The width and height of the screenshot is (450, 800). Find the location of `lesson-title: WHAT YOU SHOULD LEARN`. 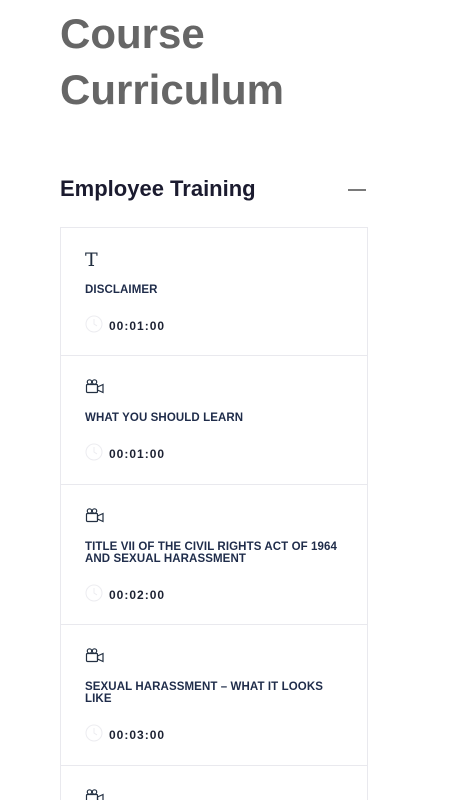

lesson-title: WHAT YOU SHOULD LEARN is located at coordinates (164, 418).